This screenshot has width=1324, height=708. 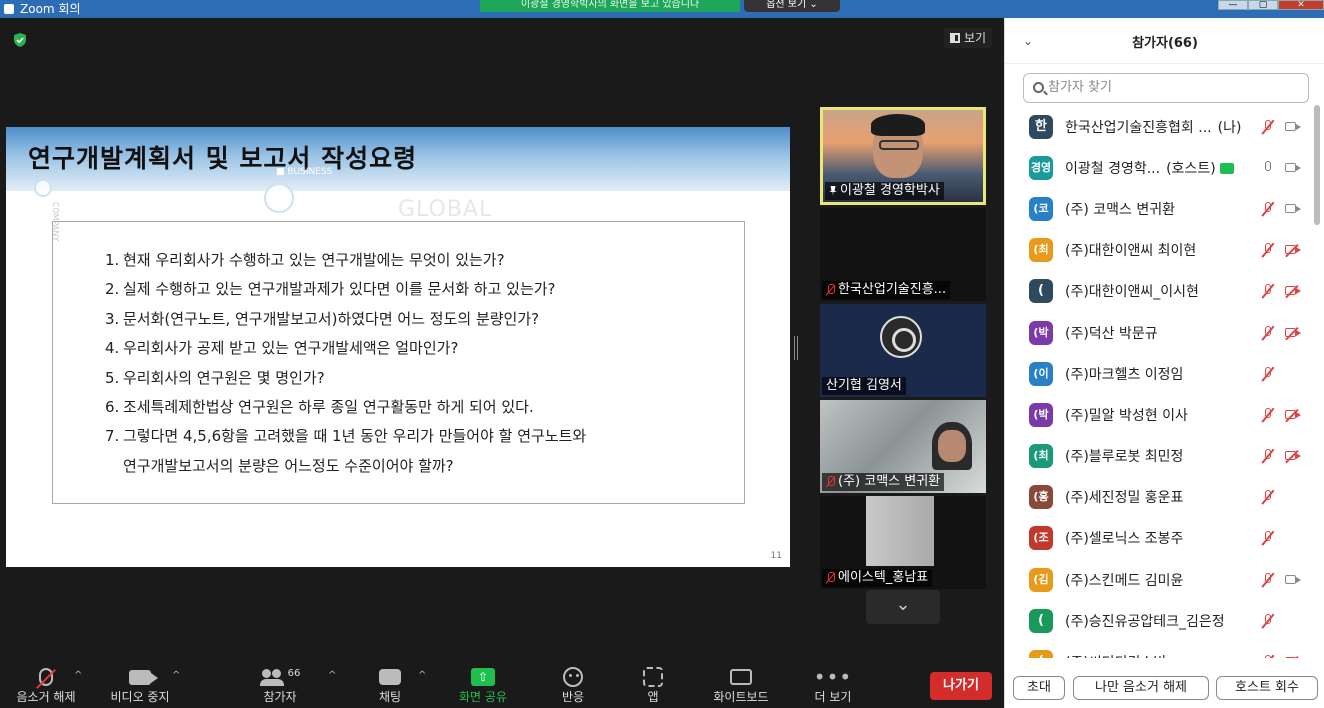 I want to click on video-tile-label: (주) 코맥스 변귀환, so click(x=883, y=482).